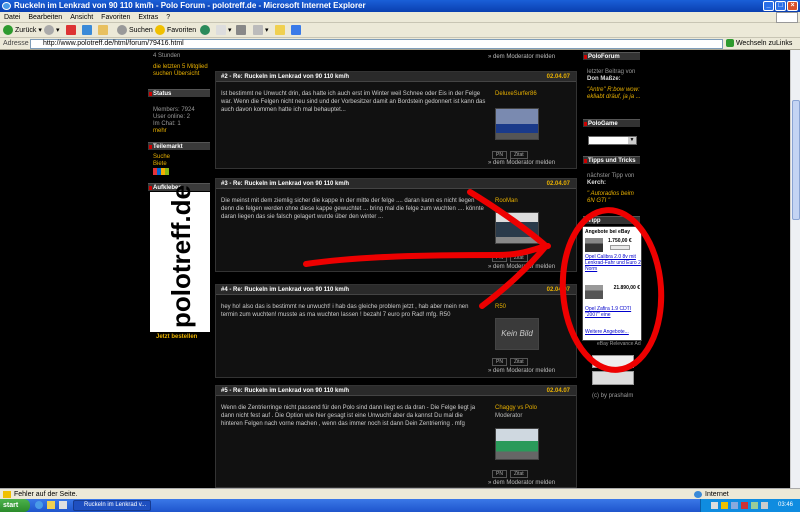 The height and width of the screenshot is (512, 800). I want to click on menu-bar: Datei Bearbeiten Ansicht Favoriten Extras?, so click(400, 17).